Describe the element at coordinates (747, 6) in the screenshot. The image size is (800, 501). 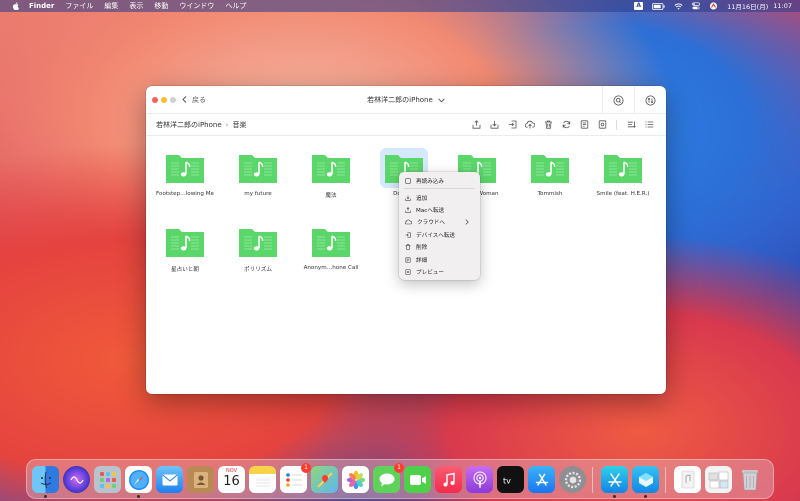
I see `date-label: 11月16日(月)` at that location.